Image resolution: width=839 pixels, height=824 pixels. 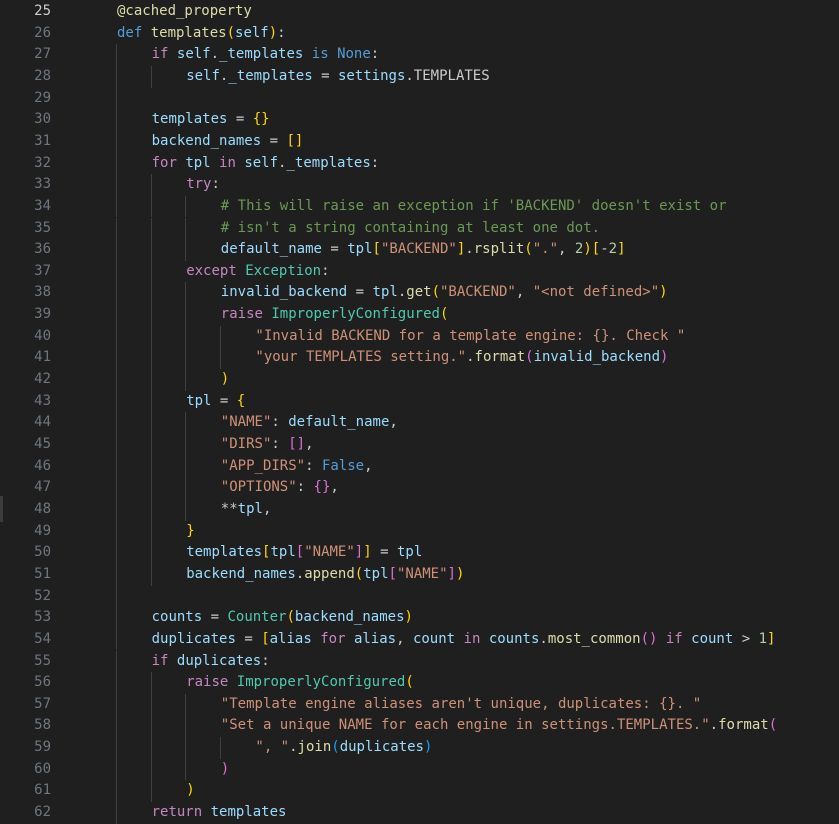 I want to click on code-text: @cached_property, so click(x=184, y=12).